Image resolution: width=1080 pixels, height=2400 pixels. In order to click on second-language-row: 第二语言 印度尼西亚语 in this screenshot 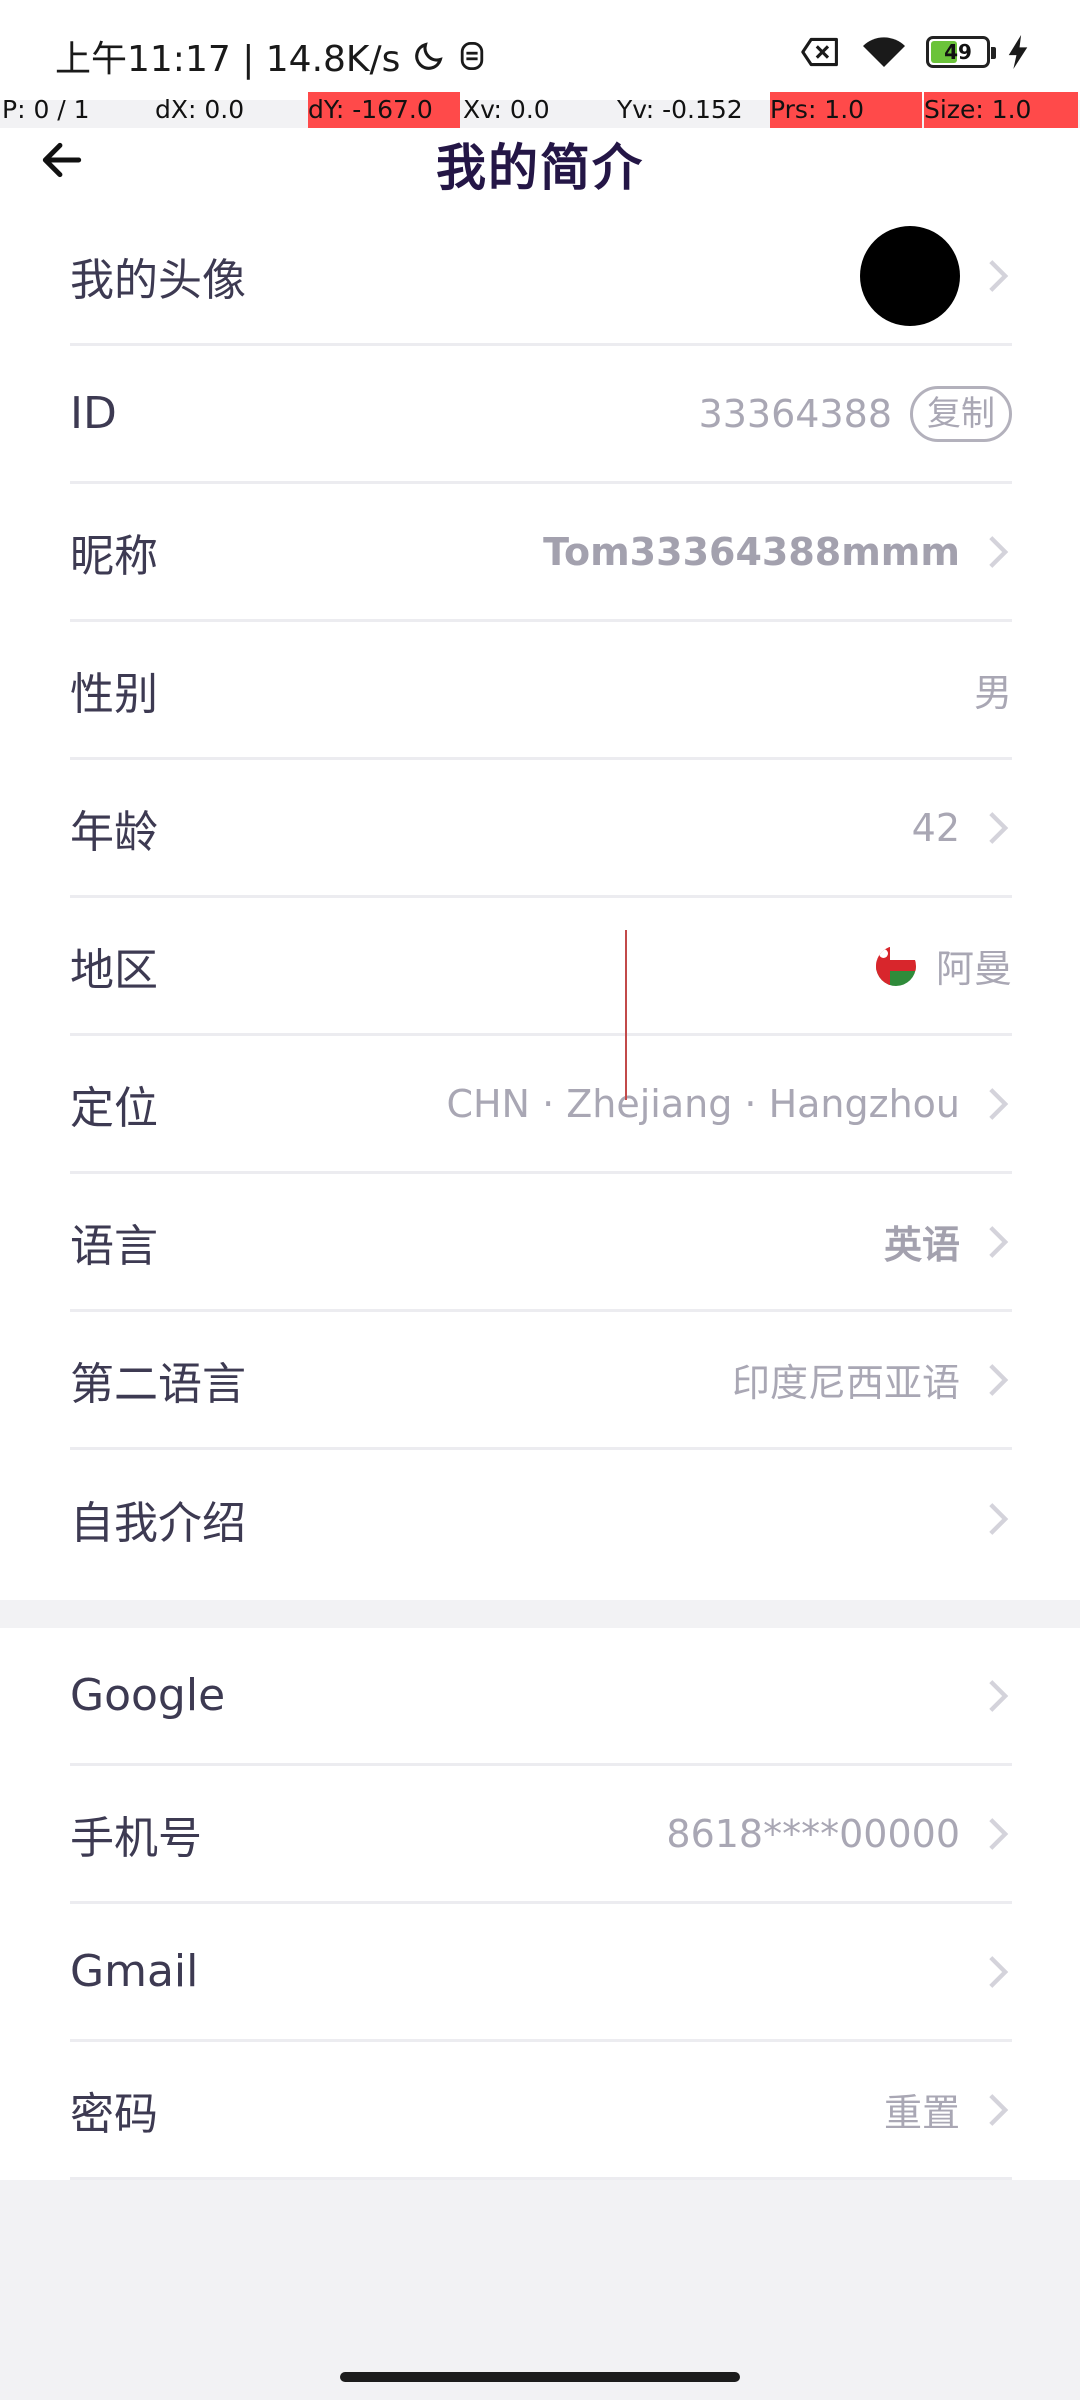, I will do `click(541, 1381)`.